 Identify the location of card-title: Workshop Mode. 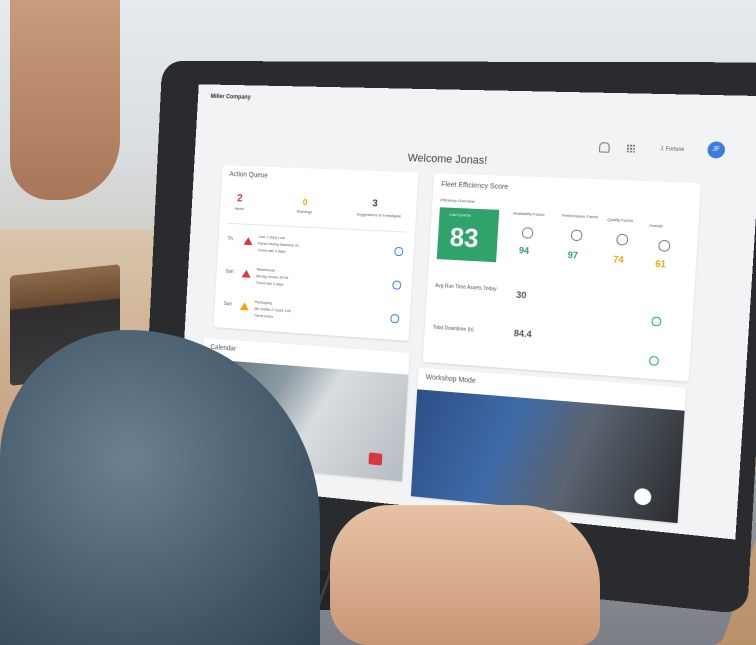
(450, 379).